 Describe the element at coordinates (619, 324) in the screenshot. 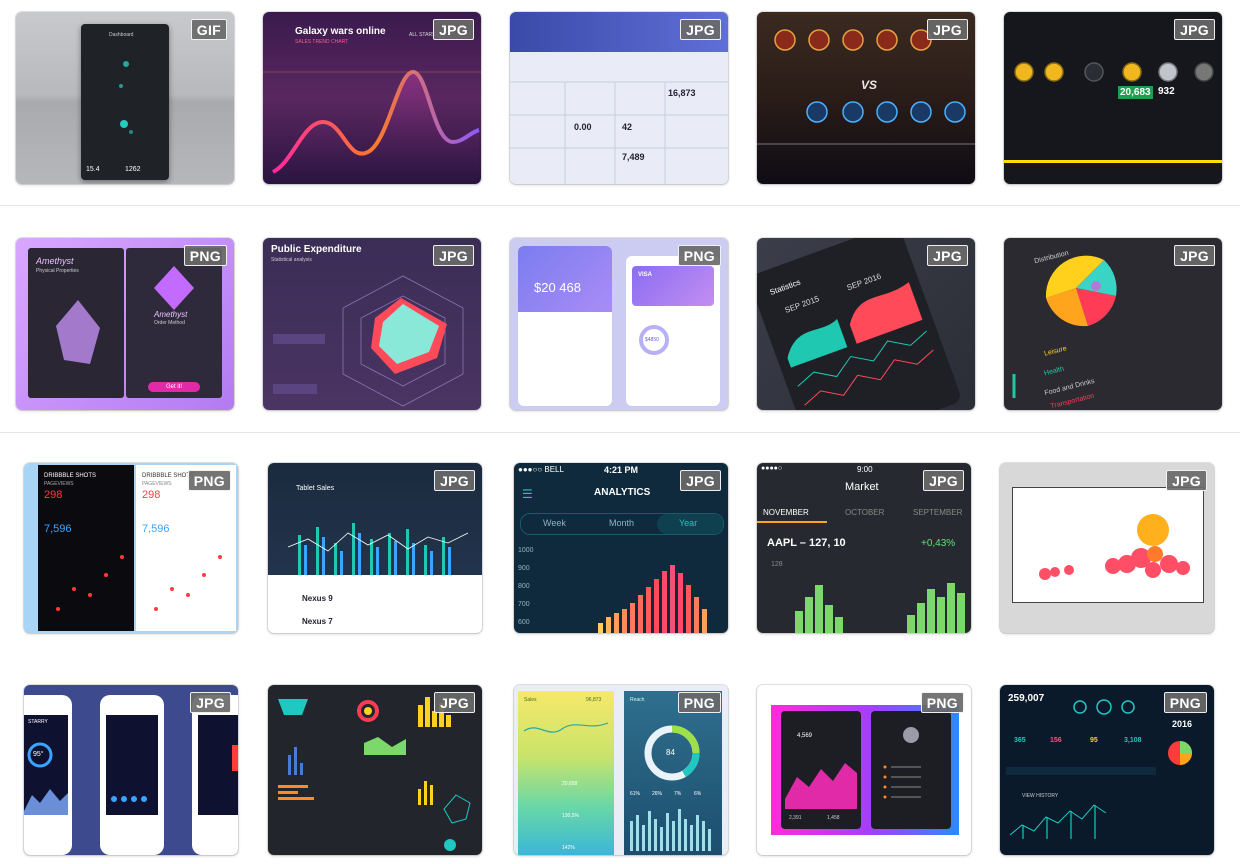

I see `gallery-tile-wallet: $20 468 VISA $4850 PNG` at that location.